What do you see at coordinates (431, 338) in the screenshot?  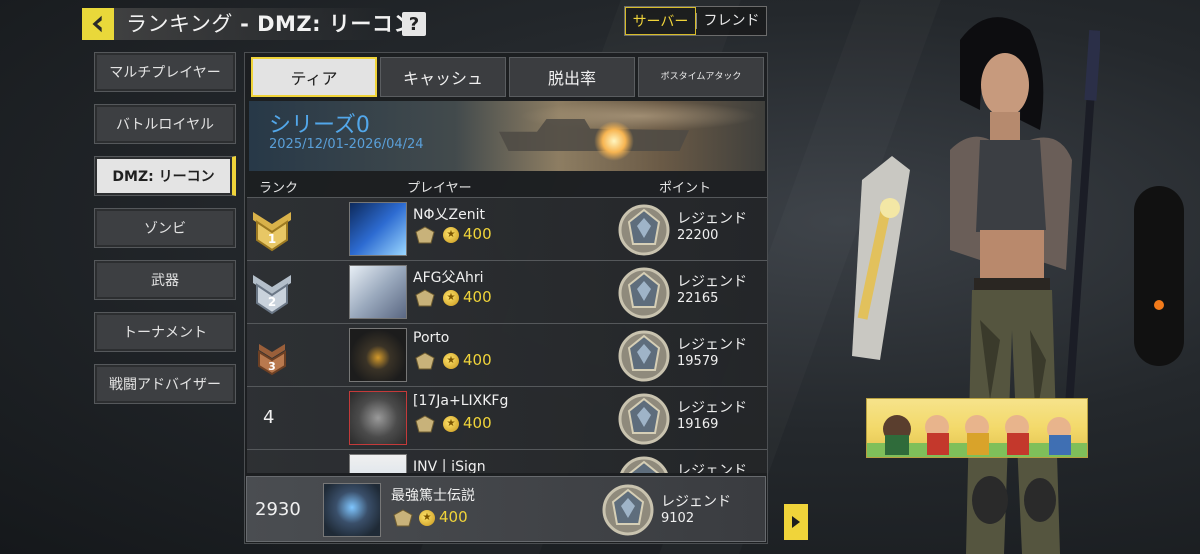 I see `player-name: Porto` at bounding box center [431, 338].